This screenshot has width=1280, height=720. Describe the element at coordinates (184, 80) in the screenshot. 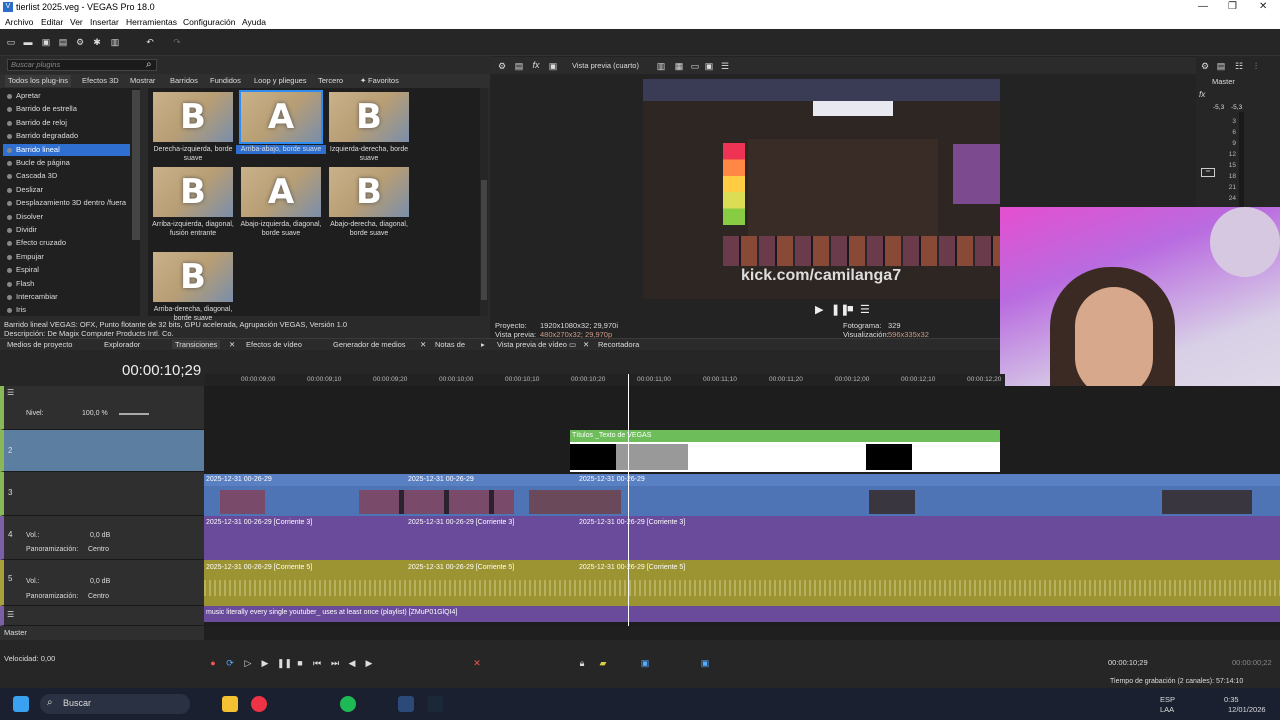

I see `tab-barridos: Barridos` at that location.